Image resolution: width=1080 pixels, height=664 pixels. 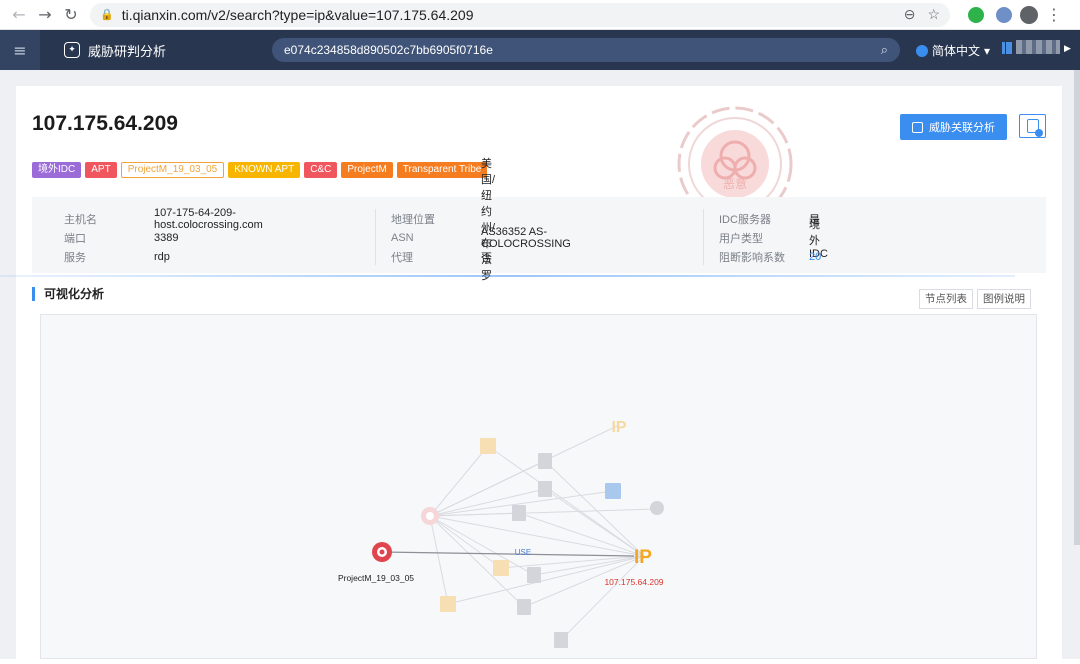 I want to click on idc-server-key: IDC服务器, so click(x=745, y=219).